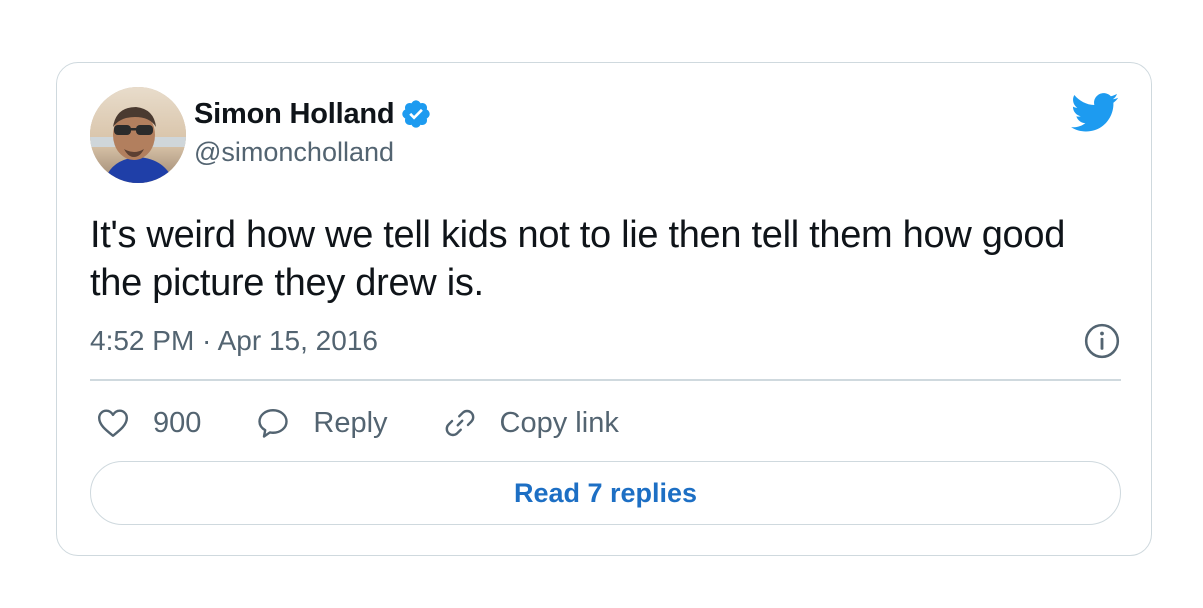 The image size is (1203, 608). I want to click on tweet-timestamp: 4:52 PM · Apr 15, 2016, so click(234, 341).